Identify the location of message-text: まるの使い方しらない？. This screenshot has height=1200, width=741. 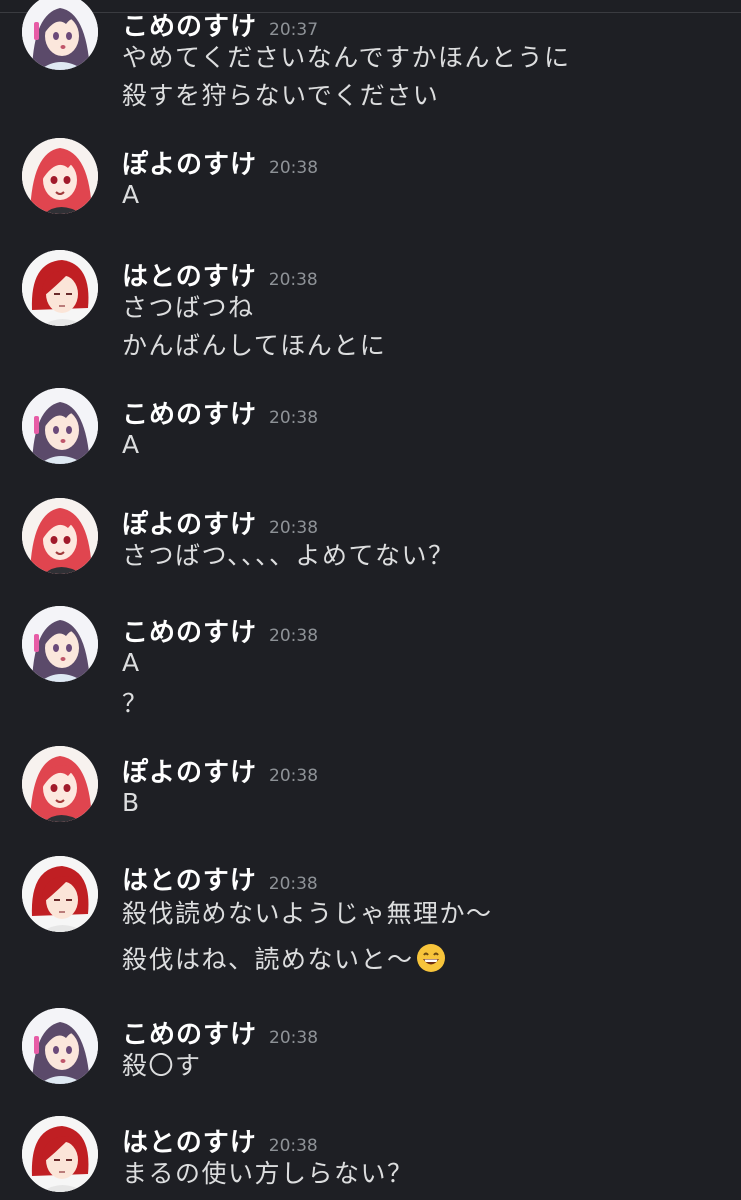
(268, 1173).